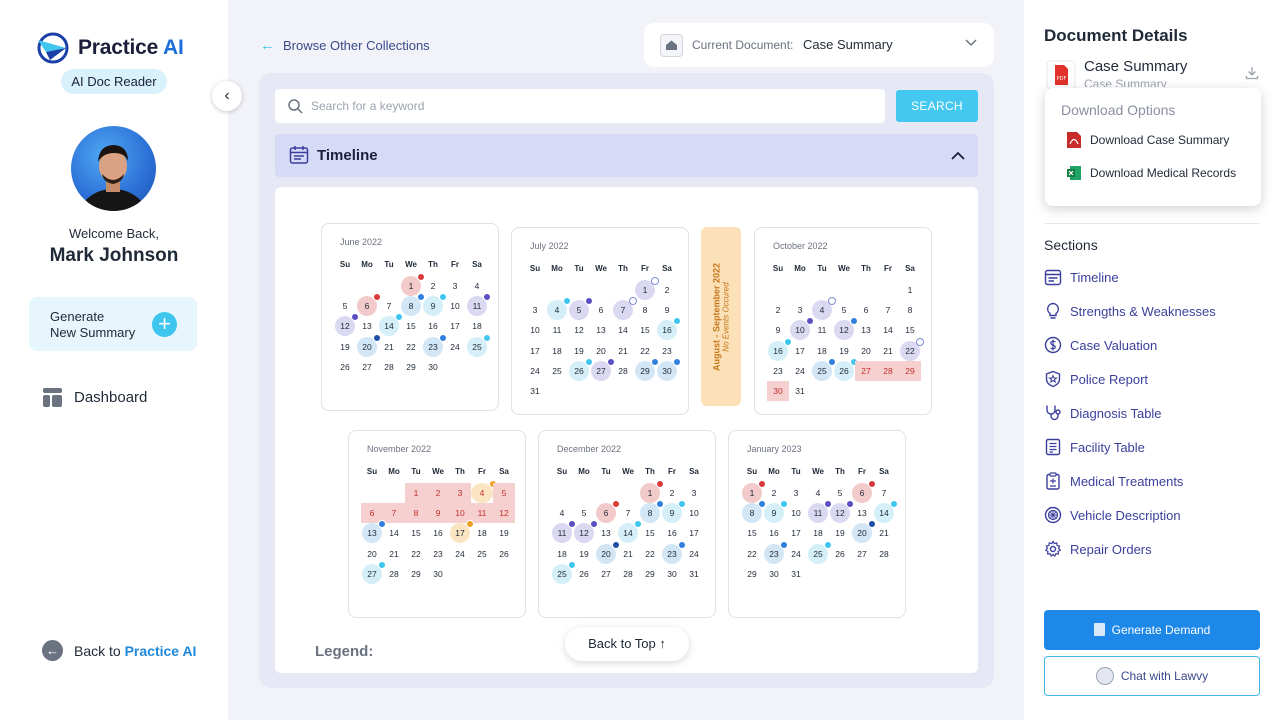 This screenshot has width=1280, height=720. I want to click on calendar-day: 9, so click(776, 512).